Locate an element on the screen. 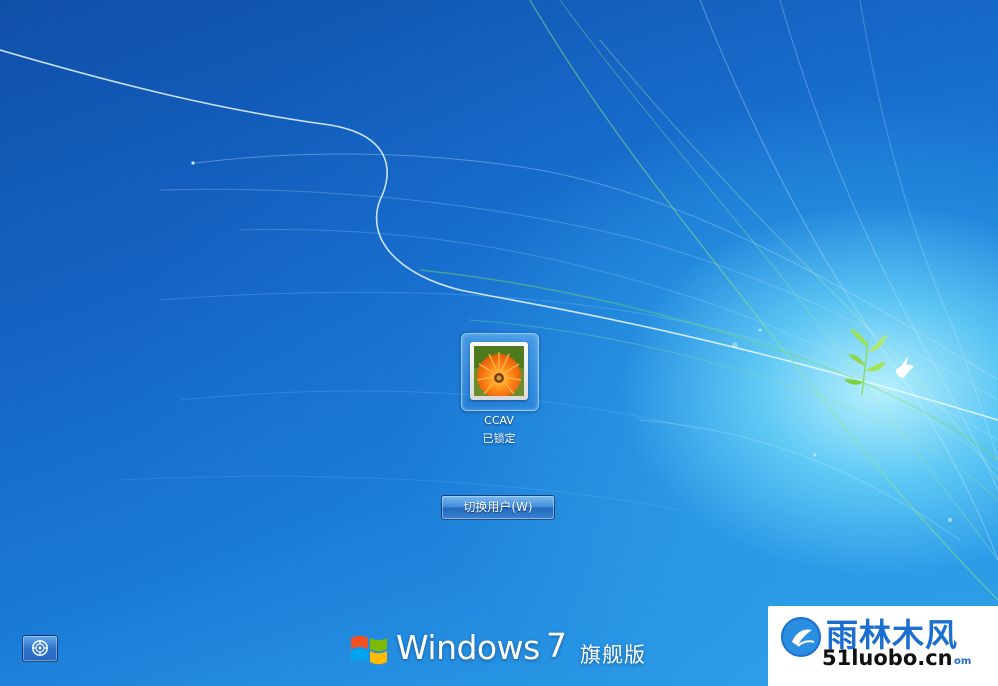 The width and height of the screenshot is (998, 686). windows-branding: Windows 7 旗舰版 is located at coordinates (508, 650).